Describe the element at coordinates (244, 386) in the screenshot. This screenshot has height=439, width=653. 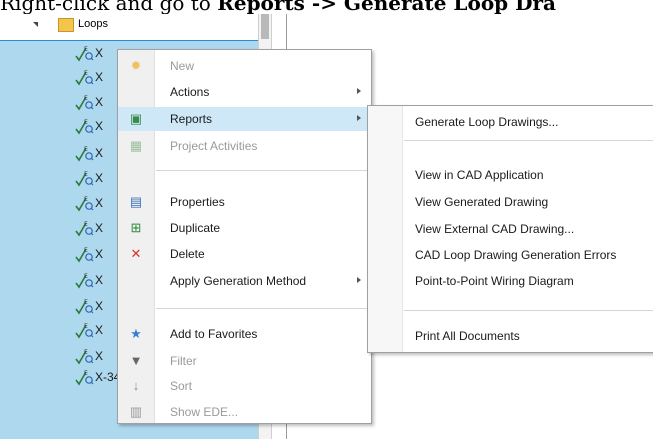
I see `menu-item-sort: ↓ Sort` at that location.